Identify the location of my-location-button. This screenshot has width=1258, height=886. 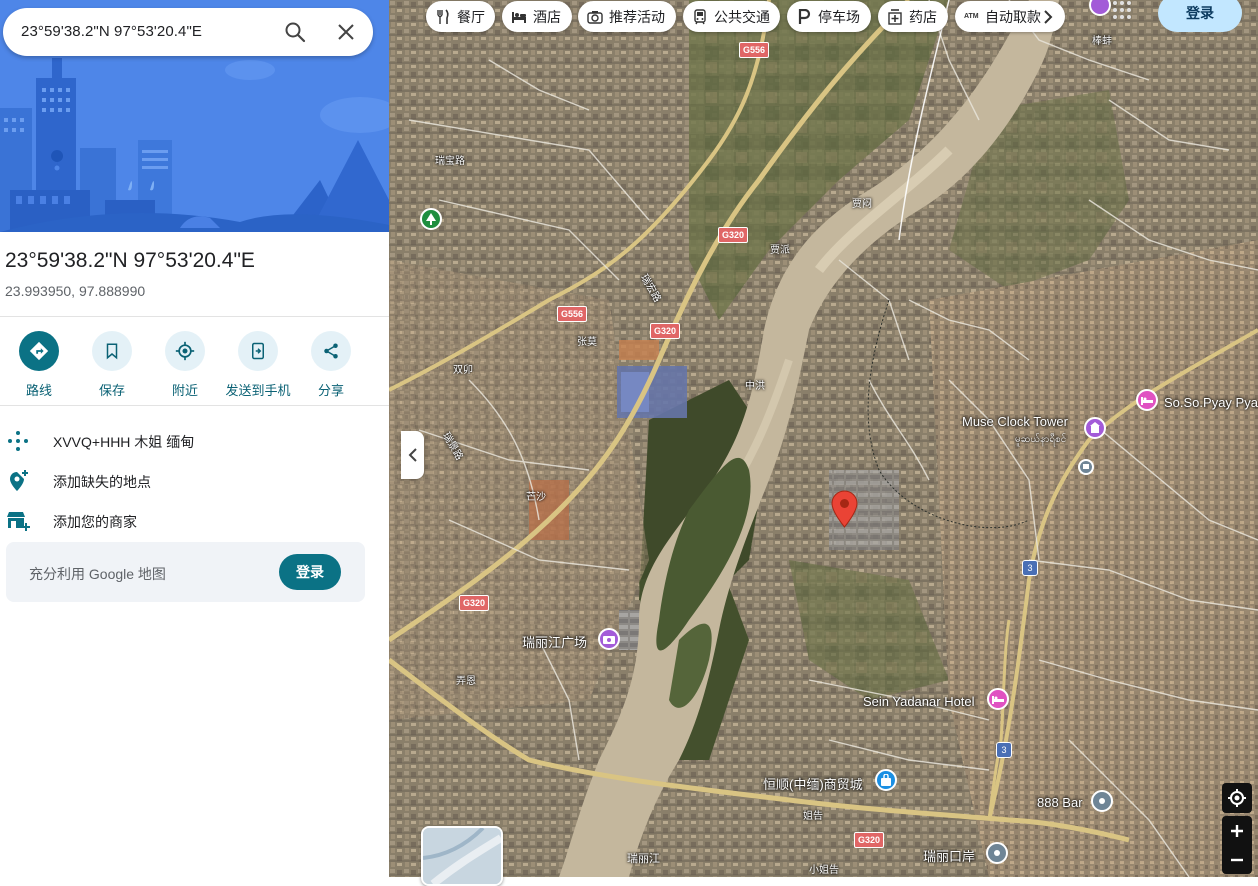
(1237, 798).